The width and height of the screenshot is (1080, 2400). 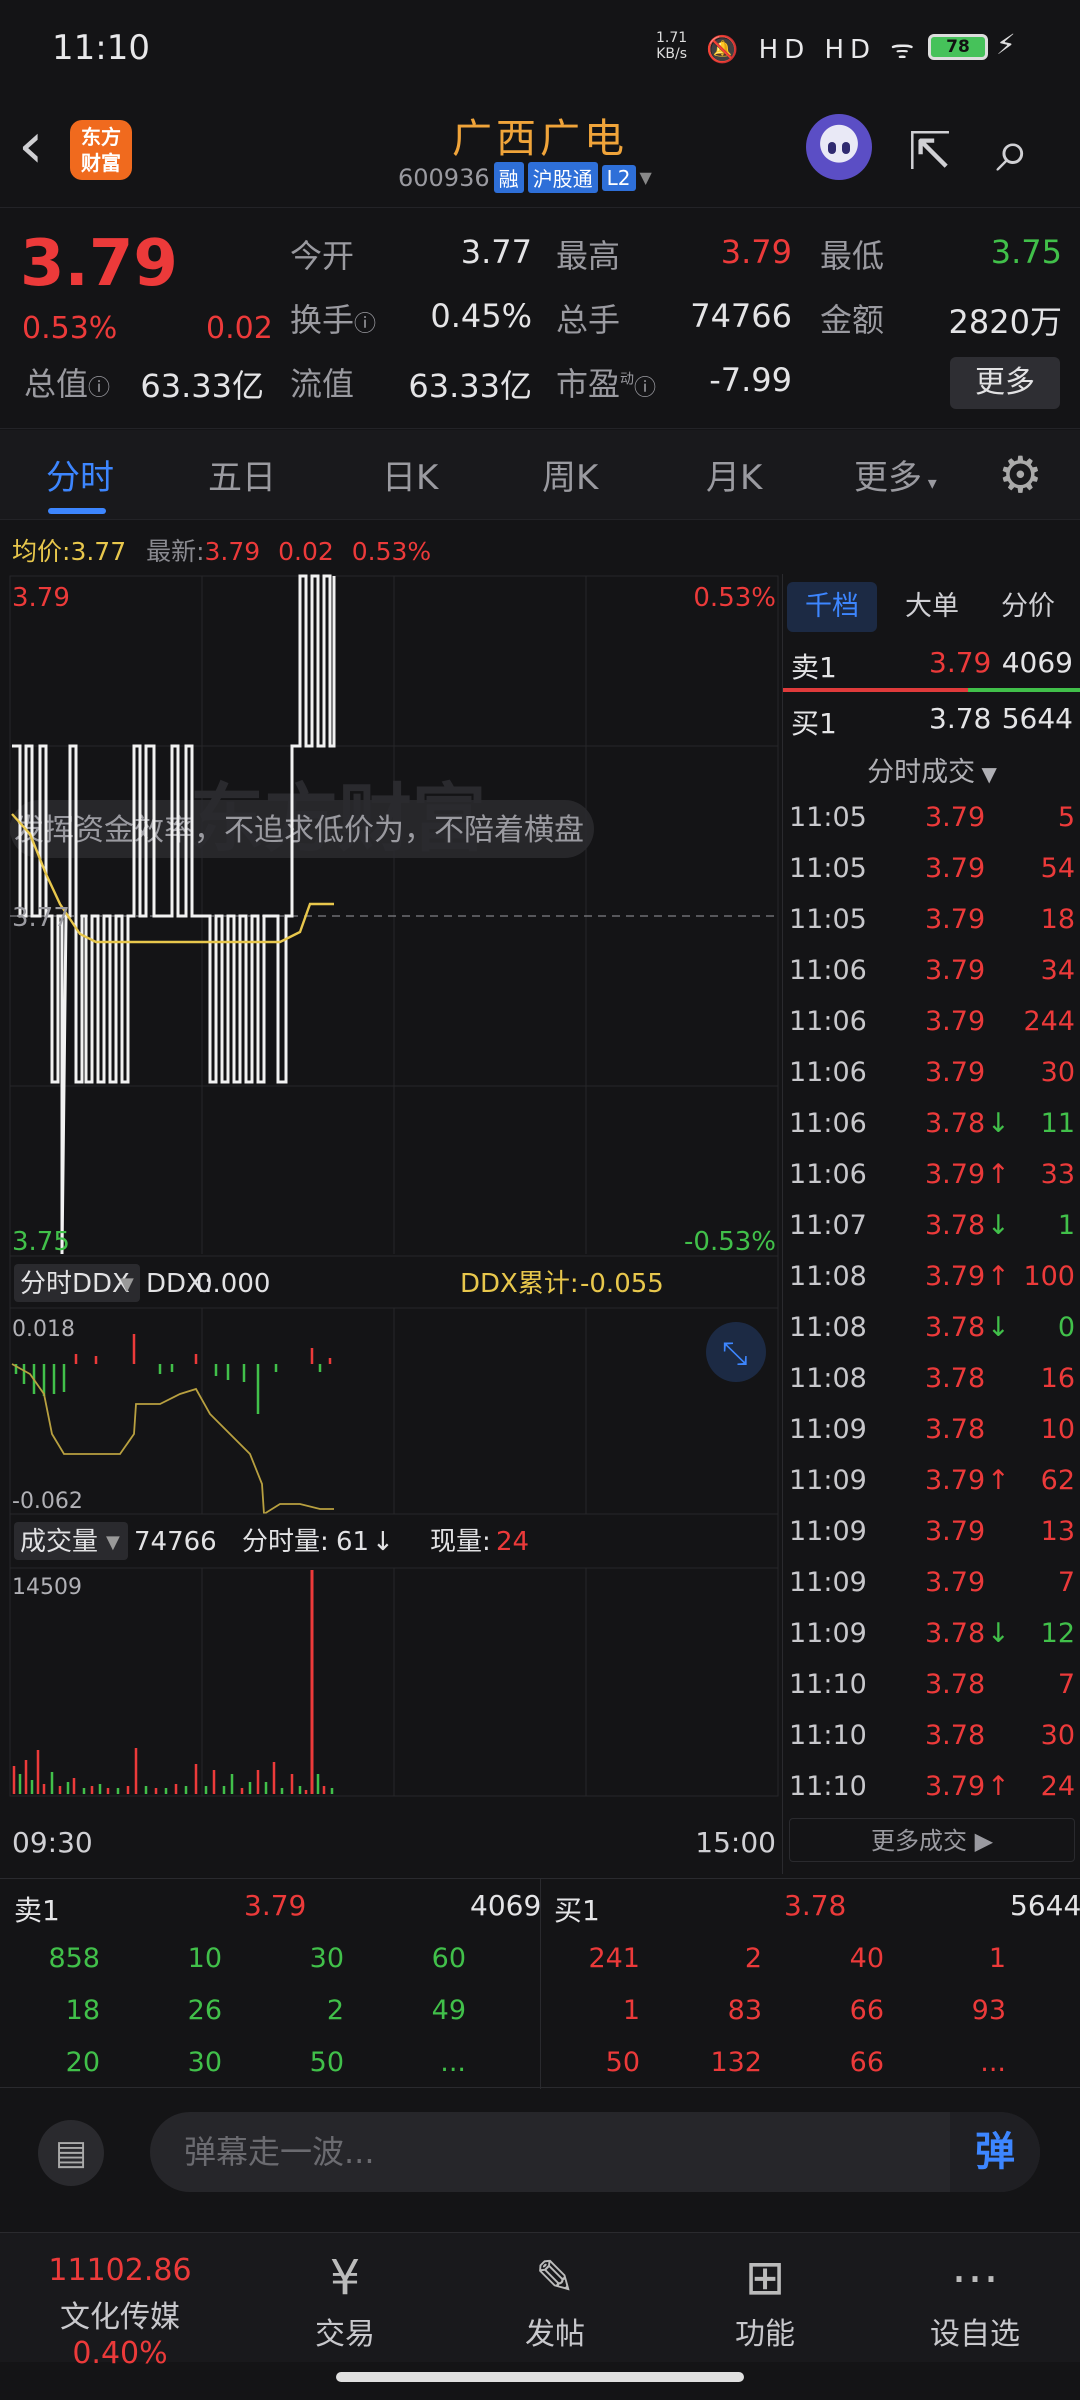 What do you see at coordinates (606, 382) in the screenshot?
I see `pe-label: 市盈动ⓘ` at bounding box center [606, 382].